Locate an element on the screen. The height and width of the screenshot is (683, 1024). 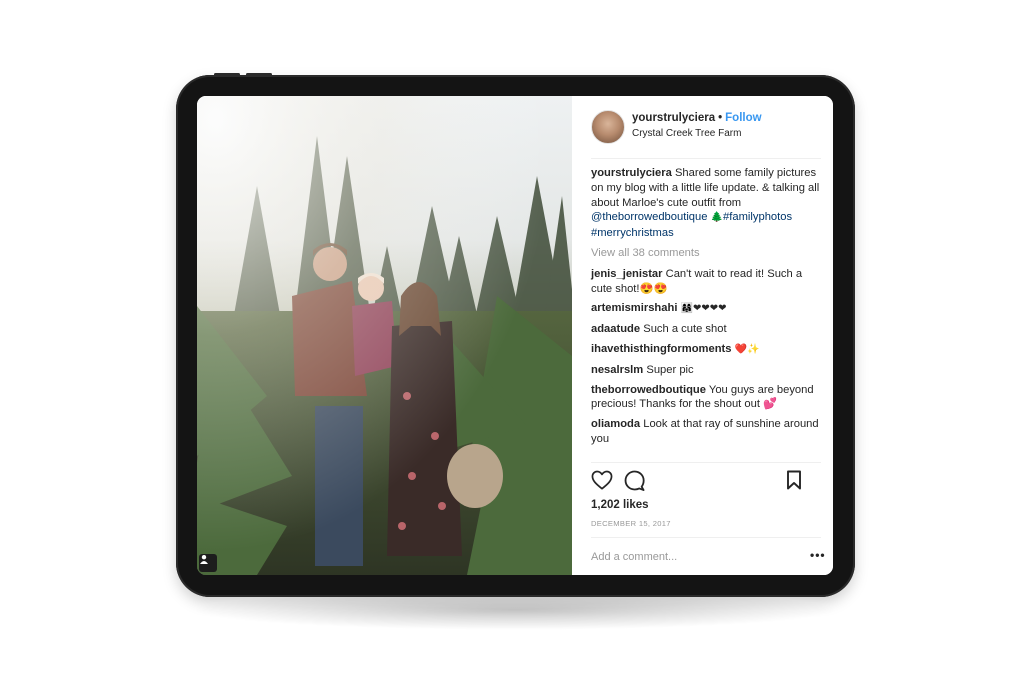
comment-username: nesalrslm is located at coordinates (617, 370).